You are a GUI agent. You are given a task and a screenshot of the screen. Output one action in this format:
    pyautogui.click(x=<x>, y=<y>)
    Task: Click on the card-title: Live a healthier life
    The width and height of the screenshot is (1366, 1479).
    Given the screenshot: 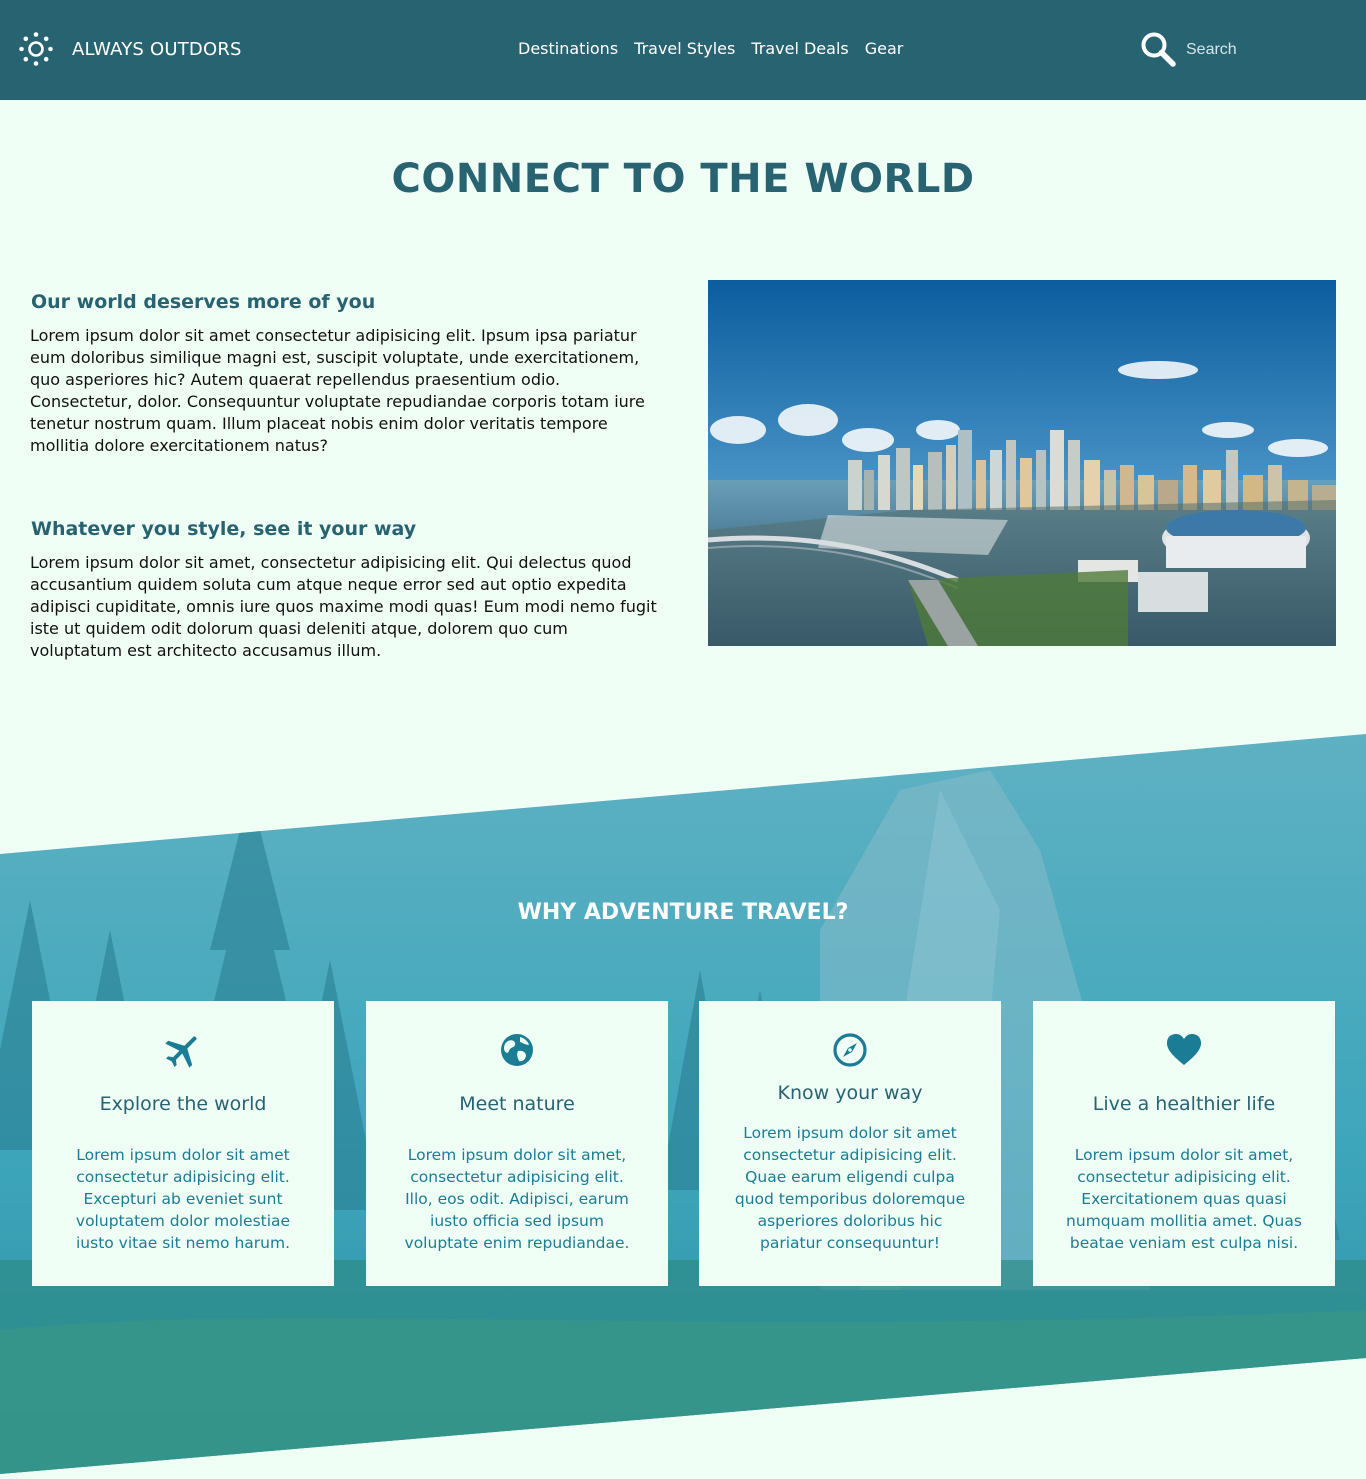 What is the action you would take?
    pyautogui.click(x=1184, y=1104)
    